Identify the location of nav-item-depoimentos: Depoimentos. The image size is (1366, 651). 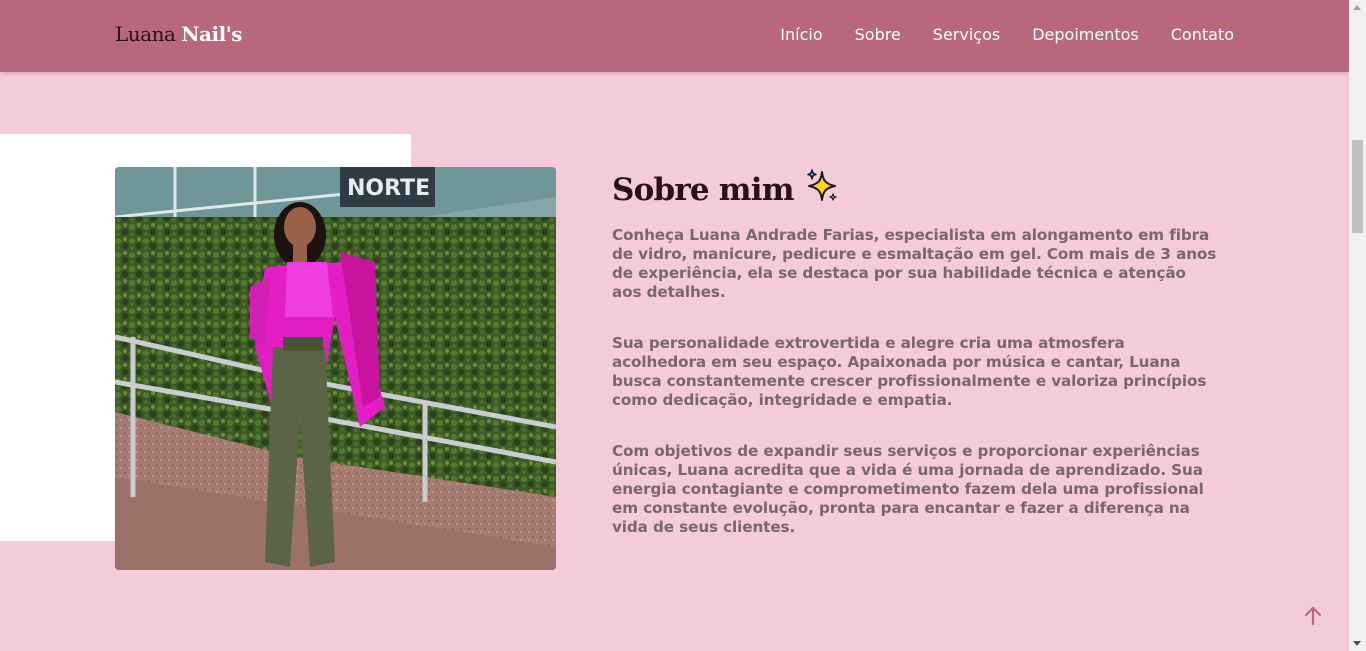
(1085, 34).